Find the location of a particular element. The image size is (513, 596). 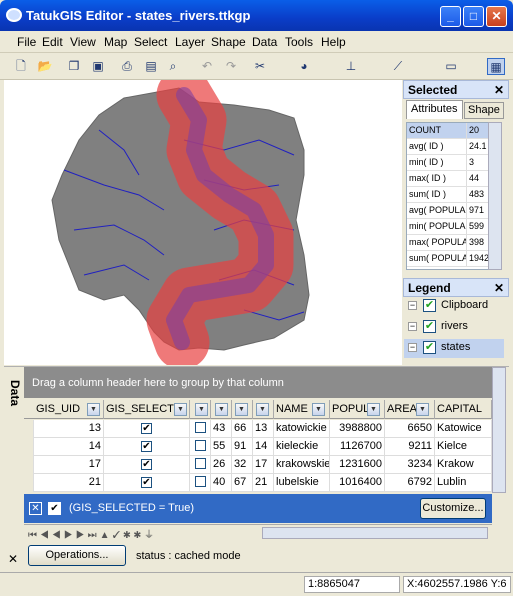

legend-panel-header: Legend ✕ is located at coordinates (456, 287).